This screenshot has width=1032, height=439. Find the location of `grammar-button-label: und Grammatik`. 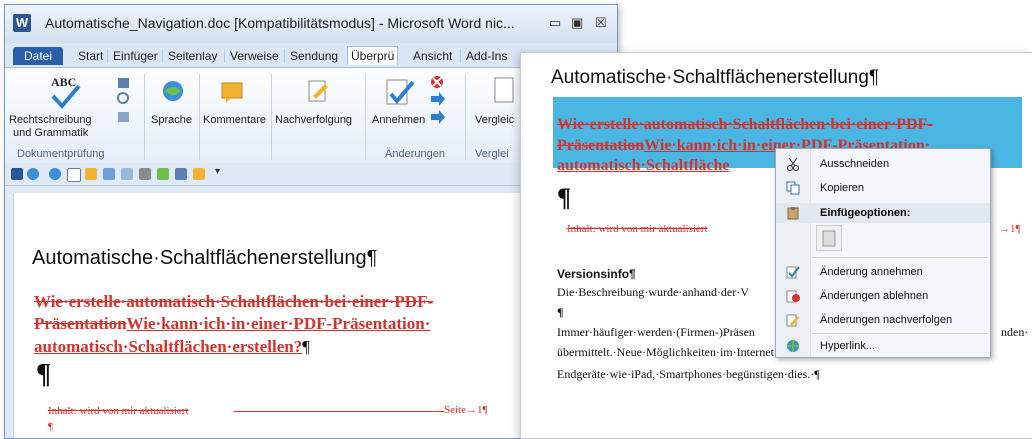

grammar-button-label: und Grammatik is located at coordinates (50, 133).